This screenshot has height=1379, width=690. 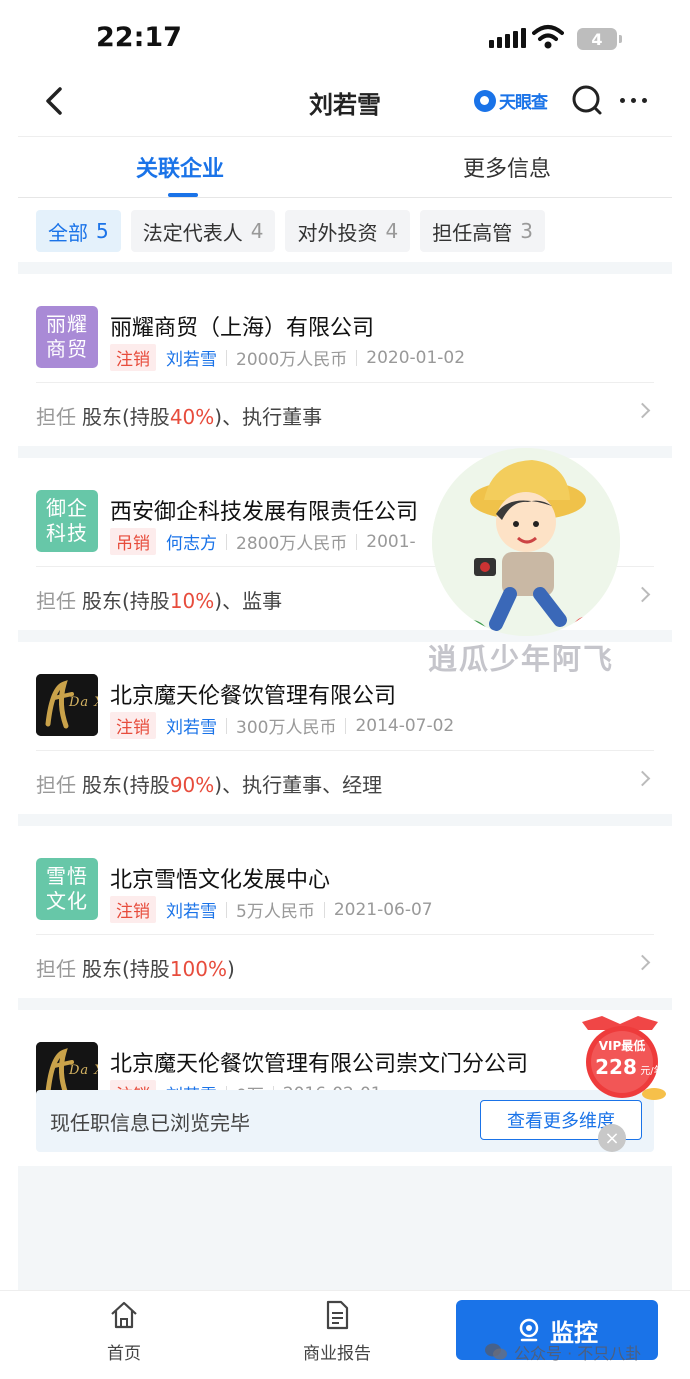 I want to click on chip-executive: 担任高管 3, so click(x=482, y=231).